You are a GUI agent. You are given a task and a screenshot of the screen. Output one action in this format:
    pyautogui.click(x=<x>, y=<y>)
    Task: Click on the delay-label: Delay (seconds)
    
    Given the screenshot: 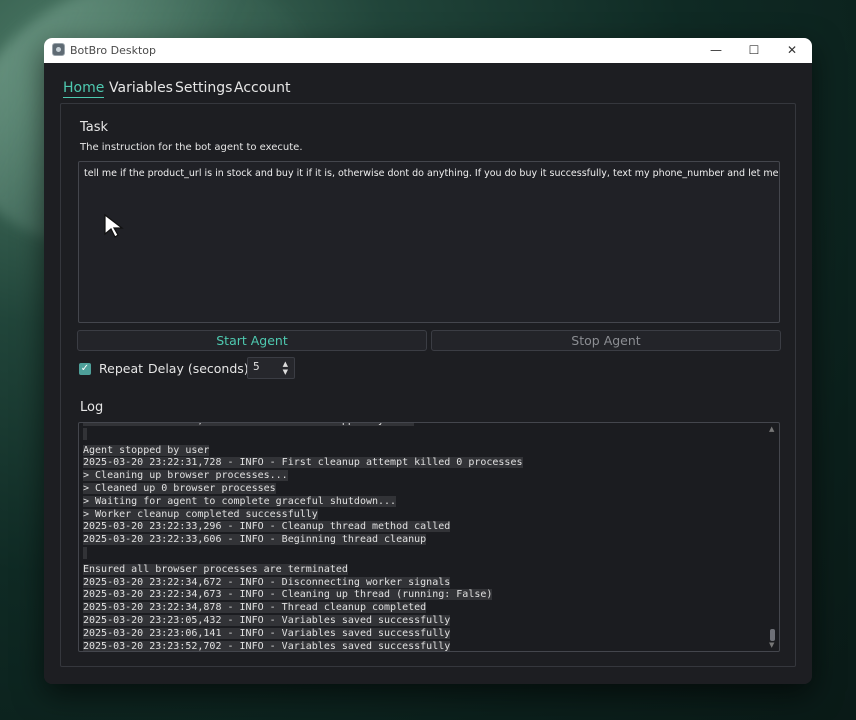 What is the action you would take?
    pyautogui.click(x=198, y=368)
    